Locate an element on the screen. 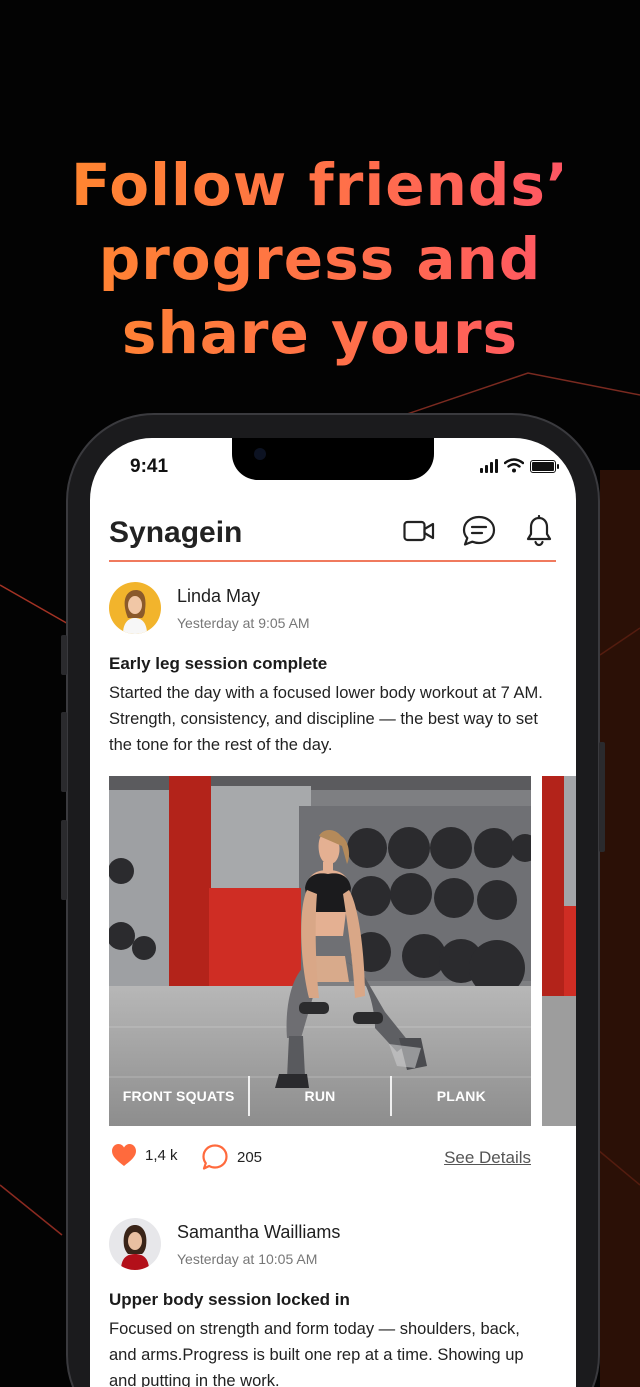 Image resolution: width=640 pixels, height=1387 pixels. workout-tags: FRONT SQUATS RUN PLANK is located at coordinates (320, 1096).